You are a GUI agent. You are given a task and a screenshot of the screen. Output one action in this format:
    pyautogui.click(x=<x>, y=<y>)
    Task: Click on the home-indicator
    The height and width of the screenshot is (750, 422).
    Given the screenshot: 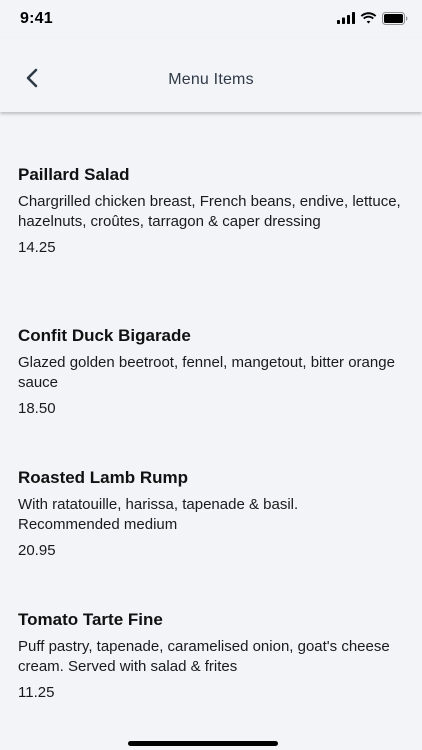 What is the action you would take?
    pyautogui.click(x=203, y=743)
    